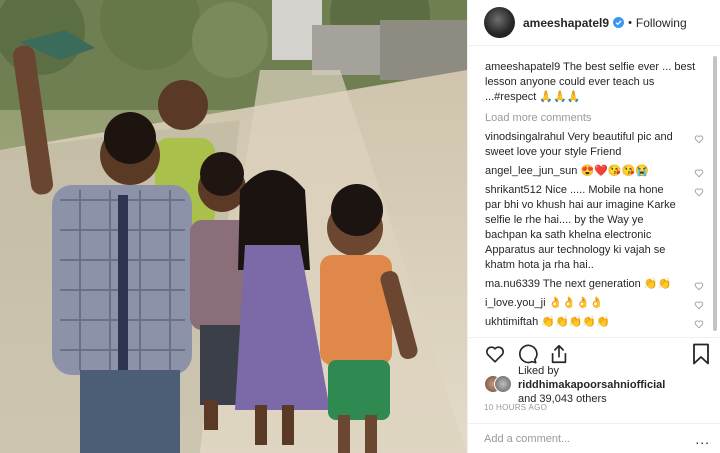 The width and height of the screenshot is (720, 453). Describe the element at coordinates (559, 354) in the screenshot. I see `share-upload-icon` at that location.